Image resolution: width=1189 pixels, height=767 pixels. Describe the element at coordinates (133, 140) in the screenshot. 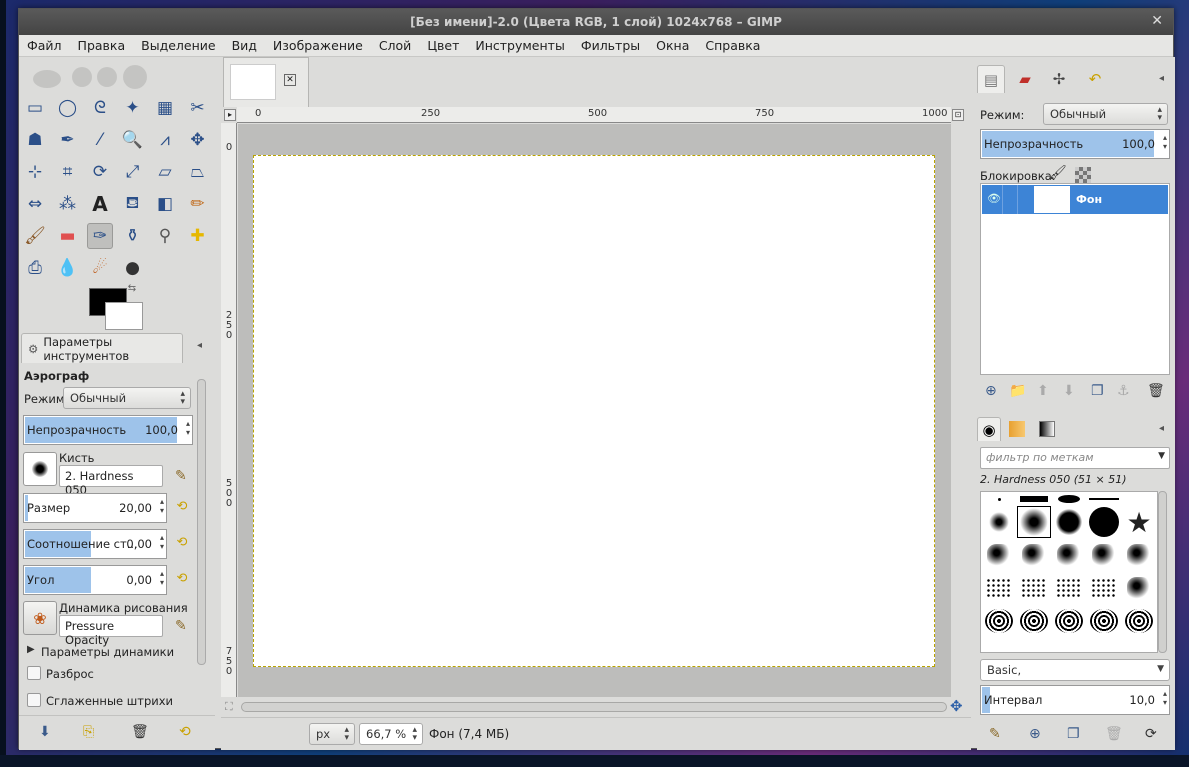

I see `zoom-icon: 🔍` at that location.